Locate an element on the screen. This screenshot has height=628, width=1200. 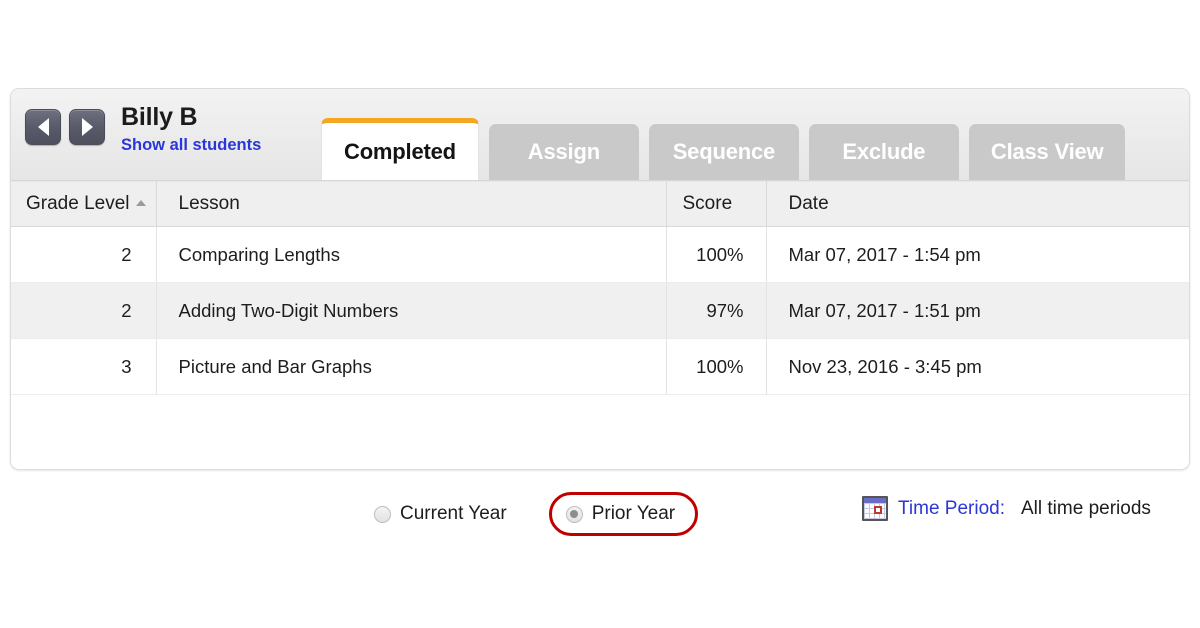
time-period-value: All time periods is located at coordinates (1086, 508).